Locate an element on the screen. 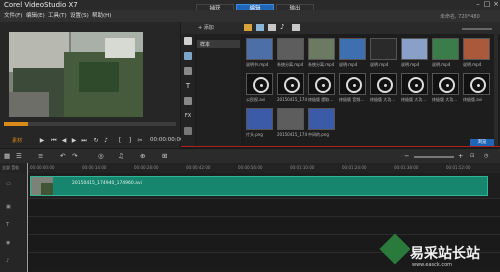  title-icon: T is located at coordinates (188, 86).